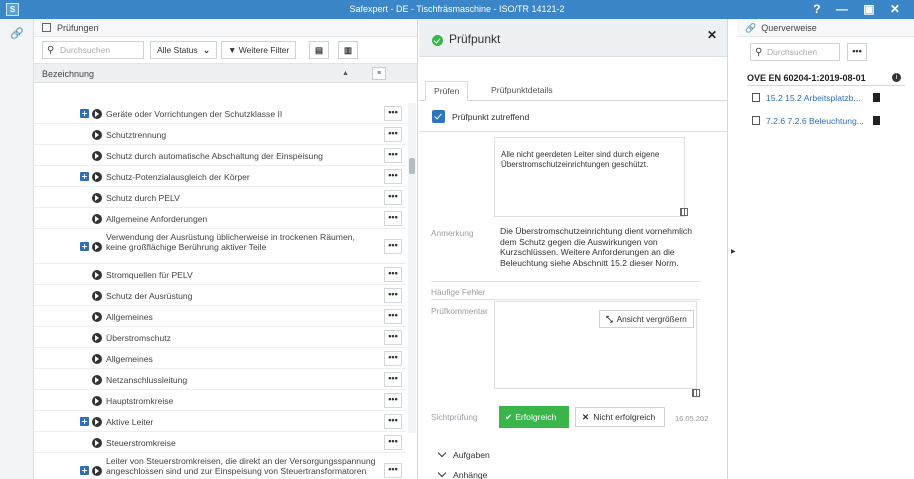 This screenshot has height=479, width=914. Describe the element at coordinates (438, 116) in the screenshot. I see `applicable-checkbox` at that location.